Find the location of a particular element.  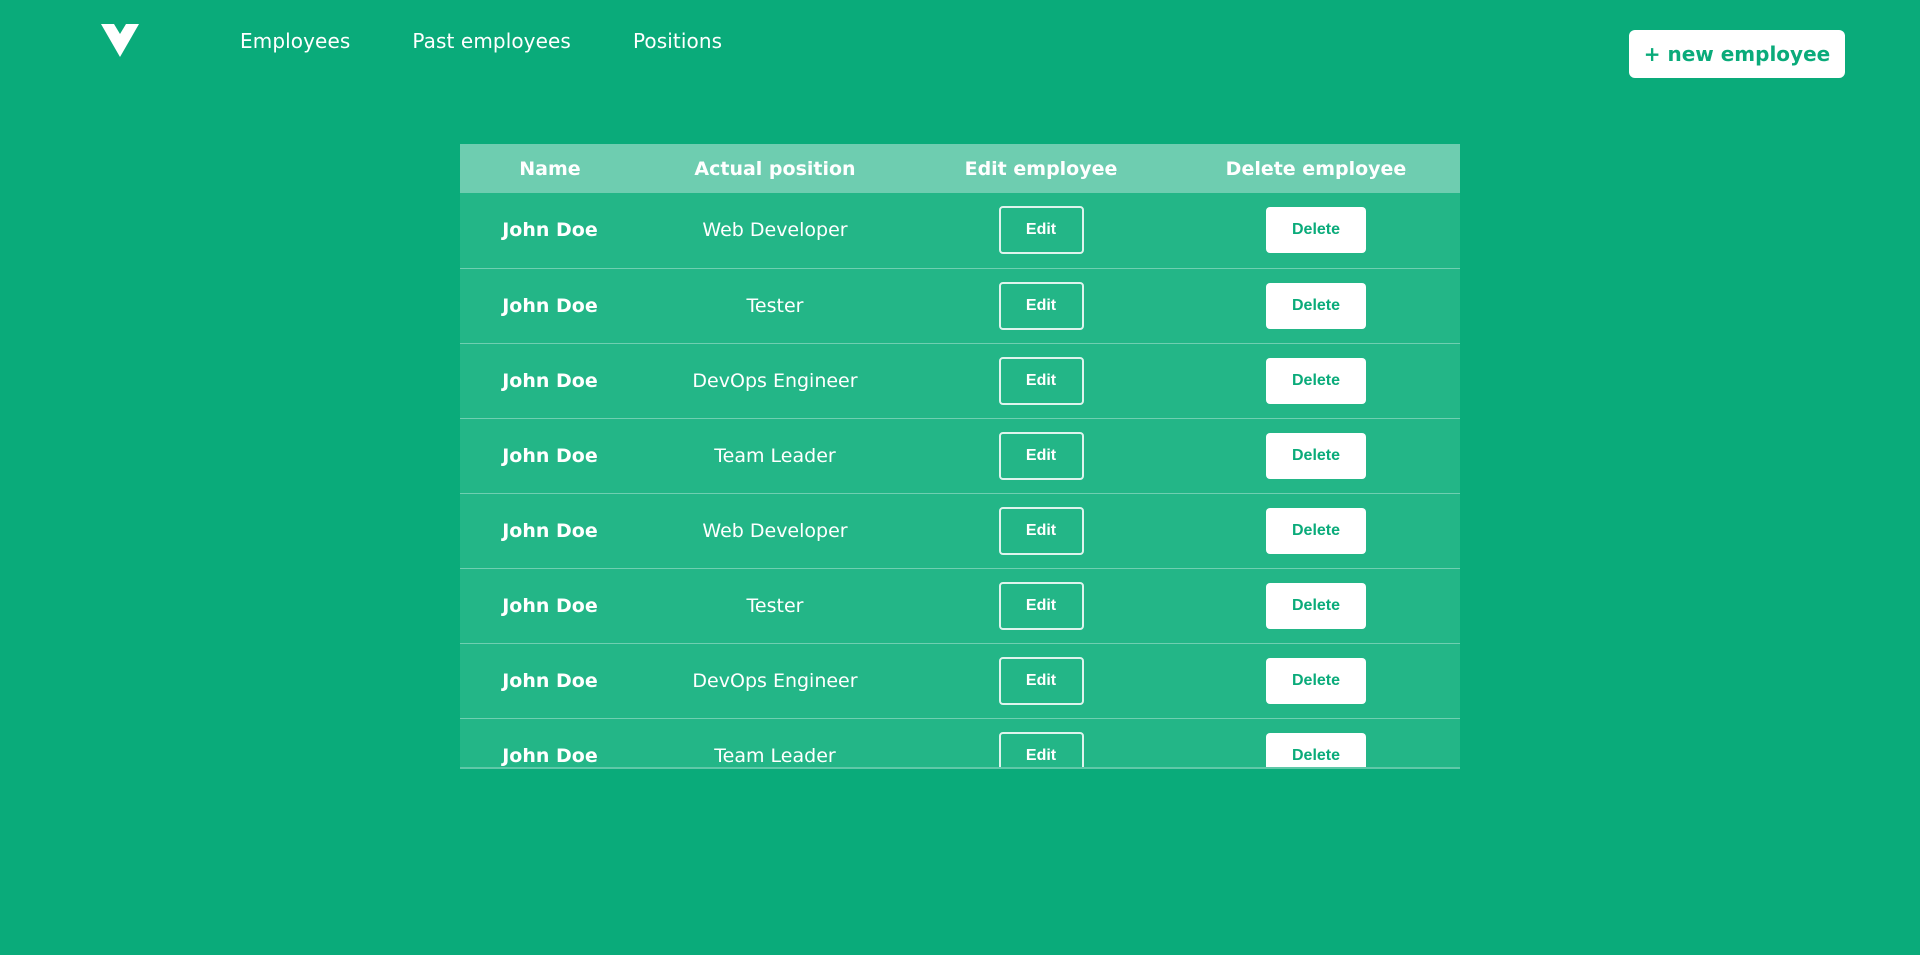

top-nav: Employees Past employees Positions is located at coordinates (481, 41).